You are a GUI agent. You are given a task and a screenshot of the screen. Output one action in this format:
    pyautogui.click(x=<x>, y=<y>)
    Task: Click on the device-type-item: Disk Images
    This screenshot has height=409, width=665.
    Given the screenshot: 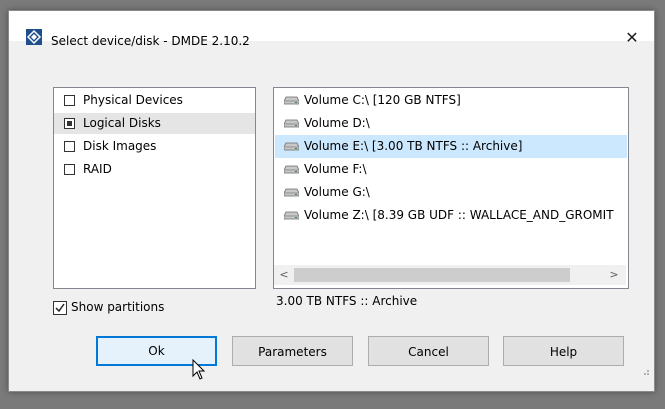 What is the action you would take?
    pyautogui.click(x=158, y=146)
    